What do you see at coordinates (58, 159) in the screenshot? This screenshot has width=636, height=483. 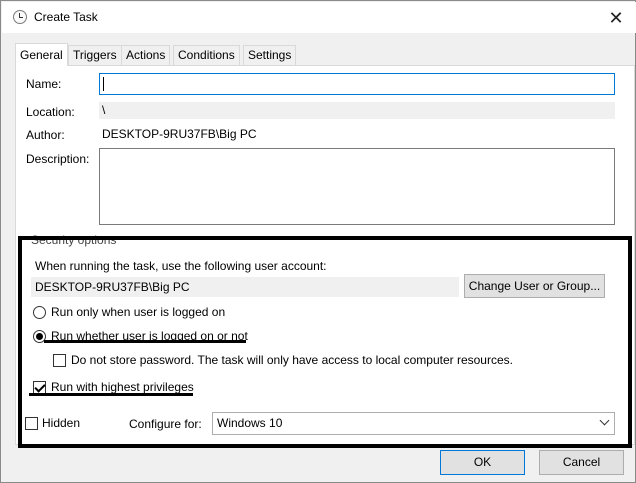 I see `description-label: Description:` at bounding box center [58, 159].